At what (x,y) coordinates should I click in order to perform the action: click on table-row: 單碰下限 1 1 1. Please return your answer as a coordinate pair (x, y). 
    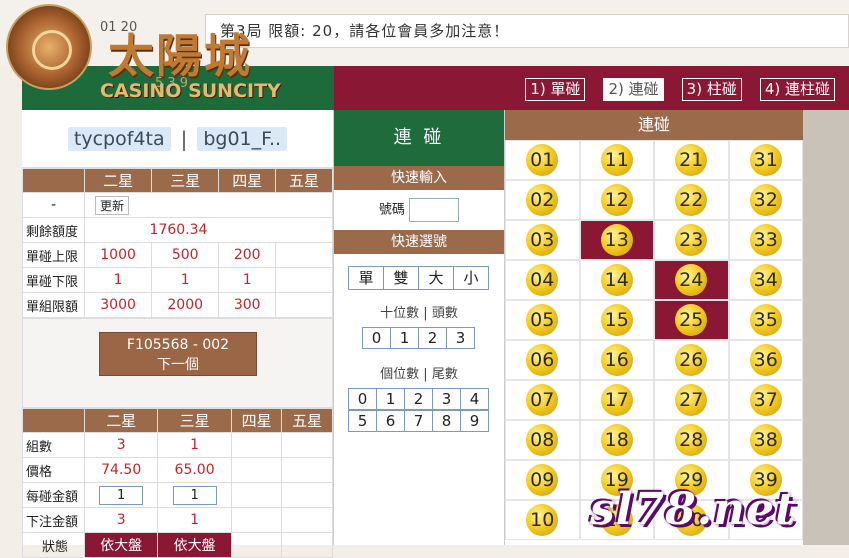
    Looking at the image, I should click on (177, 280).